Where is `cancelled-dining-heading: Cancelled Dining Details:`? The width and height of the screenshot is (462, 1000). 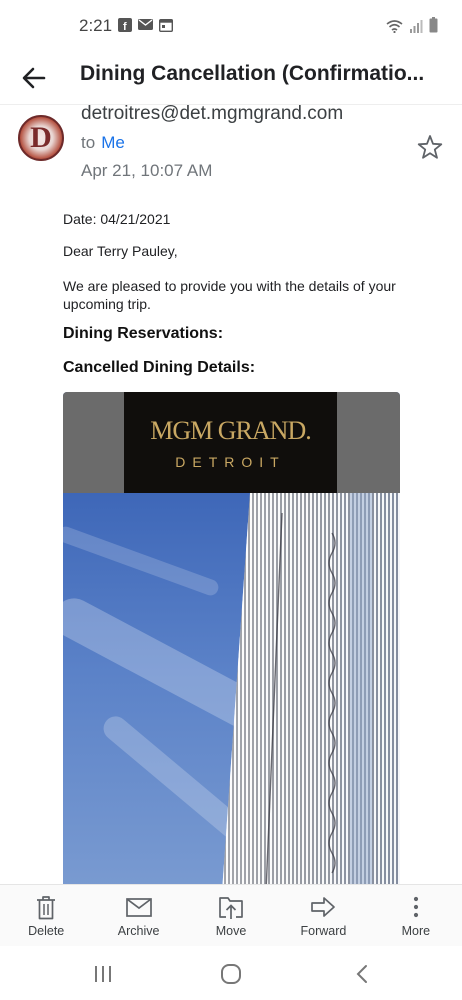 cancelled-dining-heading: Cancelled Dining Details: is located at coordinates (159, 367).